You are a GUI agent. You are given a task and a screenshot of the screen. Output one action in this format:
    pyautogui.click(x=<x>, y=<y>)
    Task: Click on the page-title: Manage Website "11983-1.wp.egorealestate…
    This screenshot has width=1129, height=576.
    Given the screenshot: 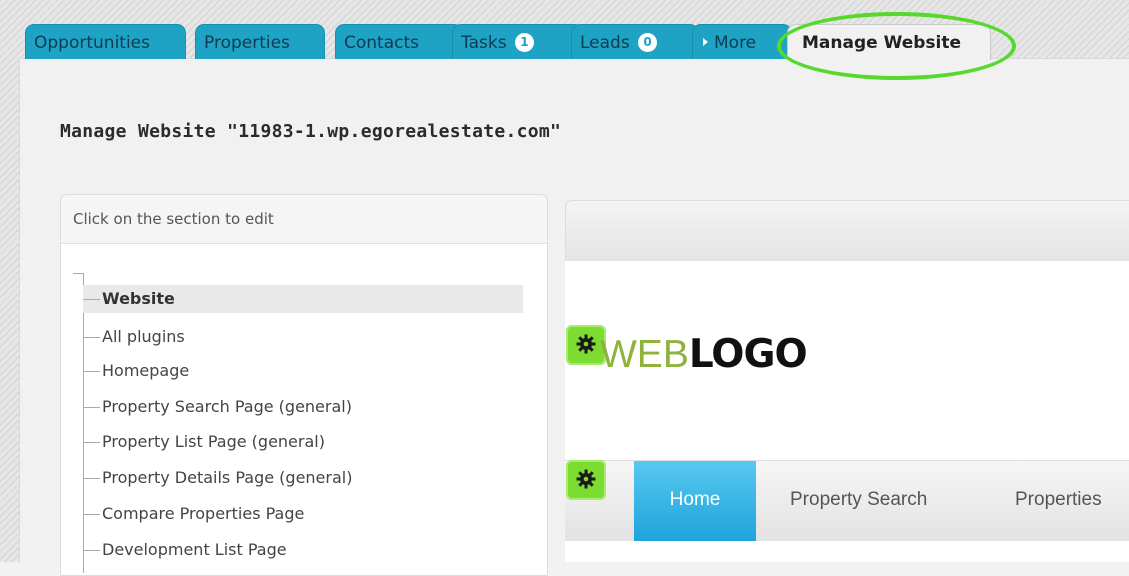 What is the action you would take?
    pyautogui.click(x=311, y=131)
    